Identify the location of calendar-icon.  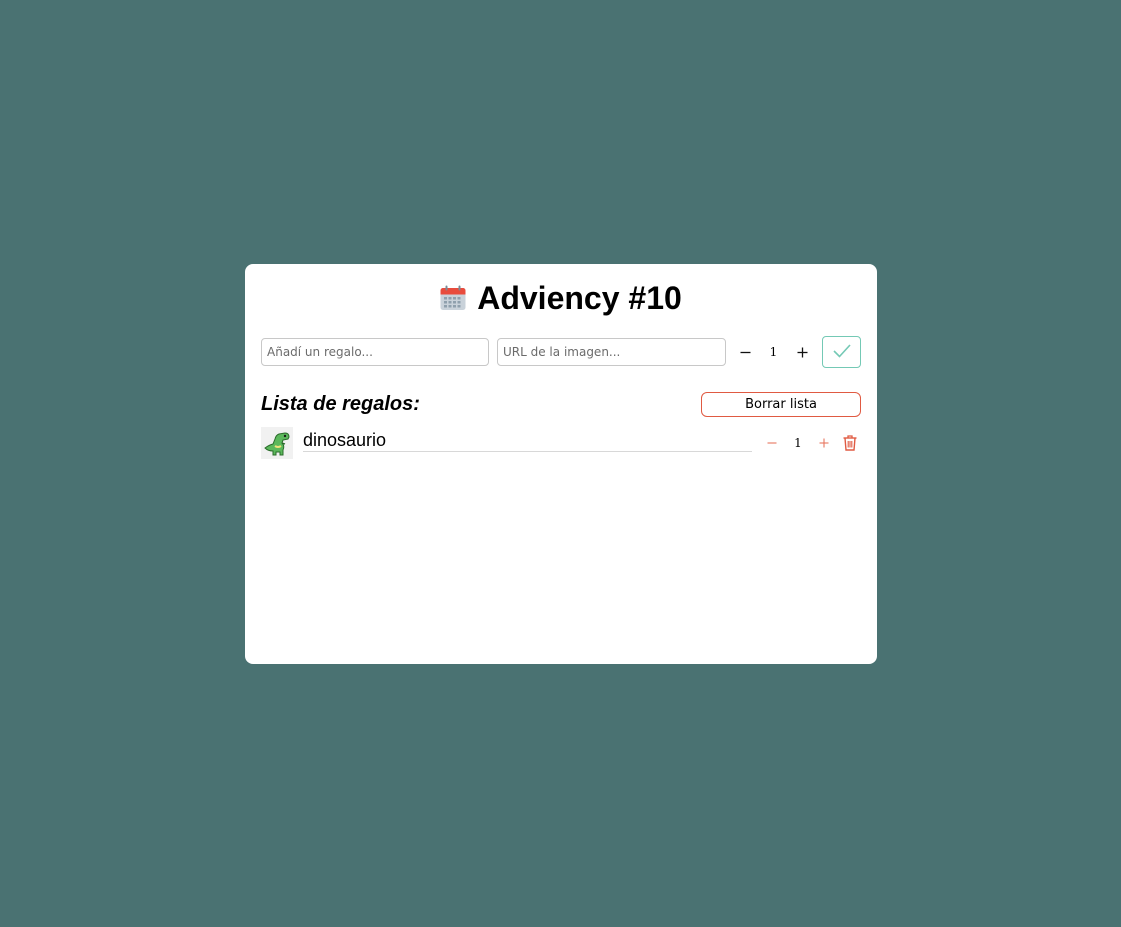
(453, 298).